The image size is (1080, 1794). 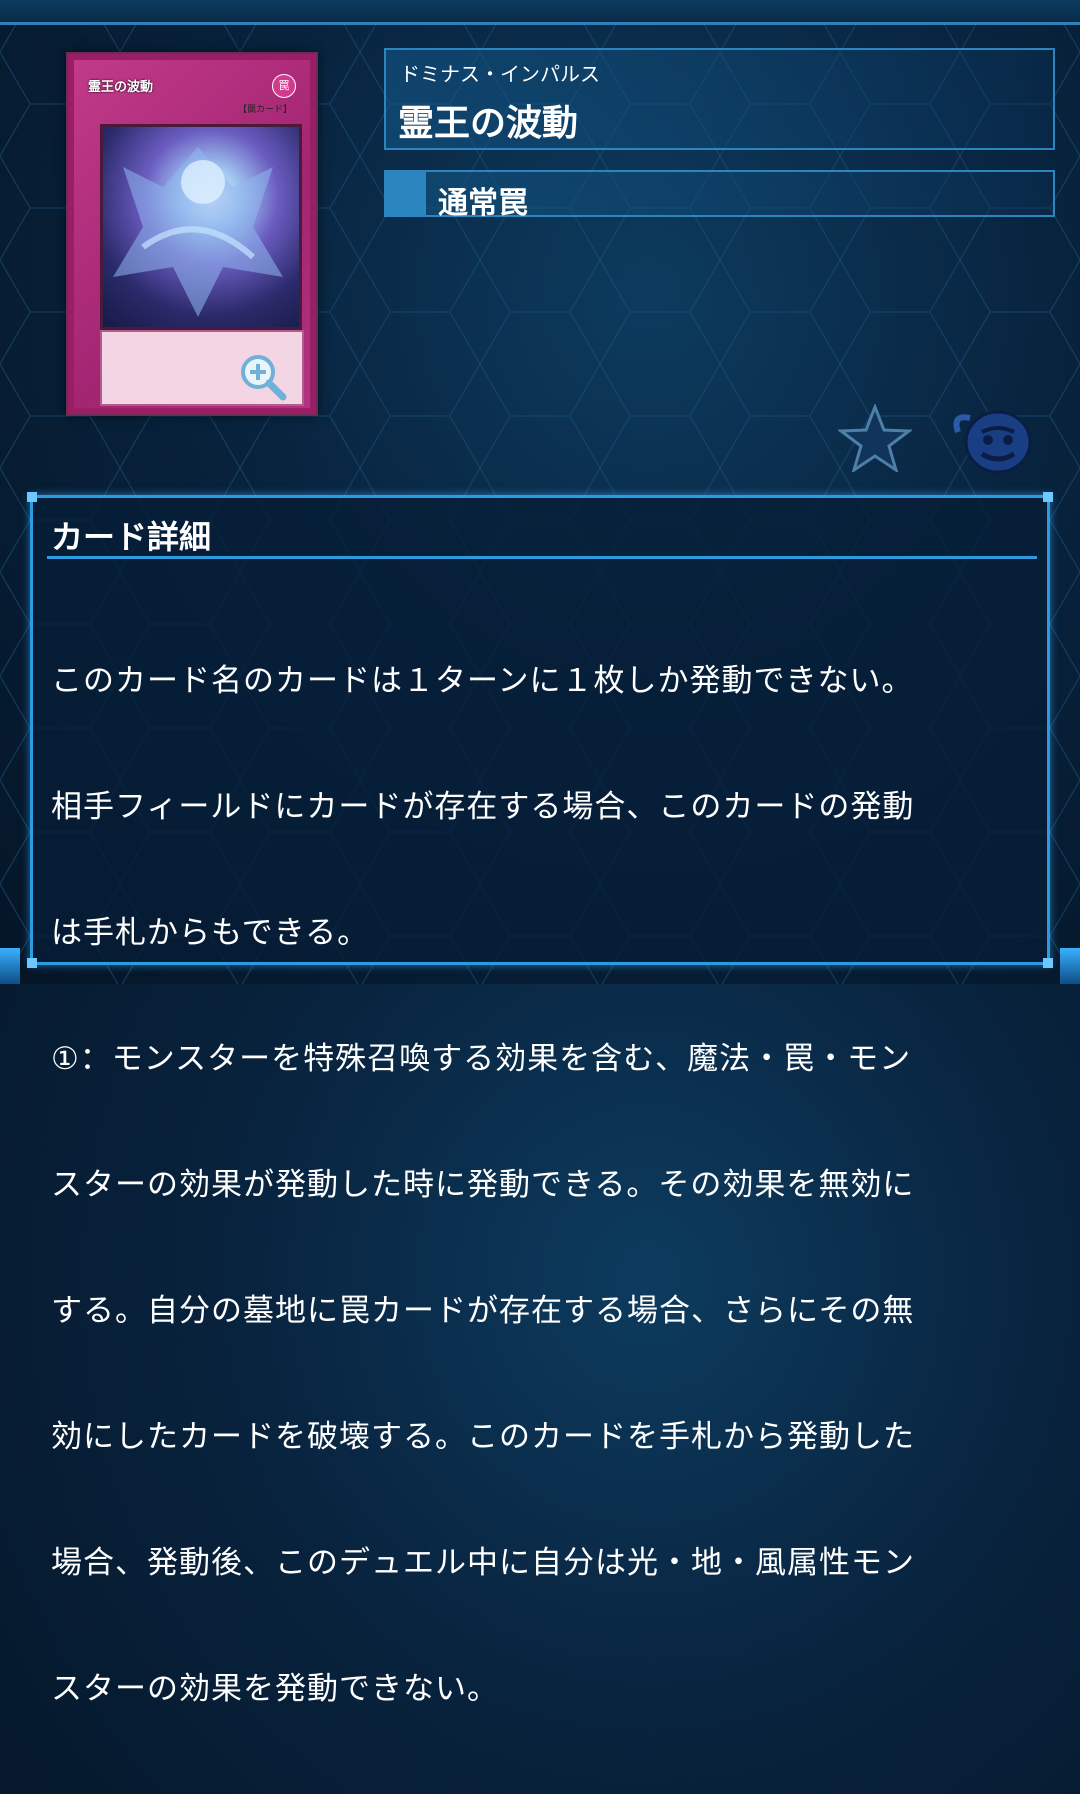 What do you see at coordinates (275, 1689) in the screenshot?
I see `effect-line: スターの効果を発動できない。` at bounding box center [275, 1689].